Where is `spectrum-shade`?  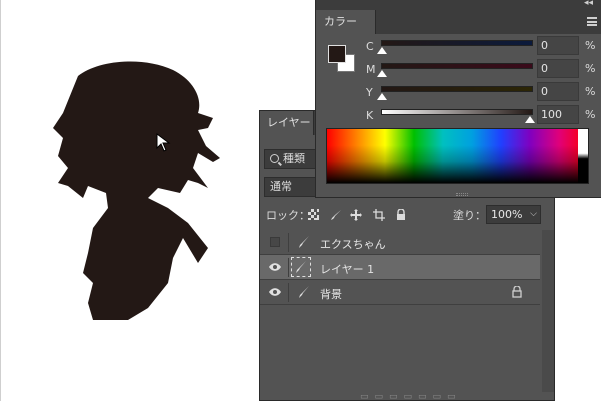 spectrum-shade is located at coordinates (457, 156).